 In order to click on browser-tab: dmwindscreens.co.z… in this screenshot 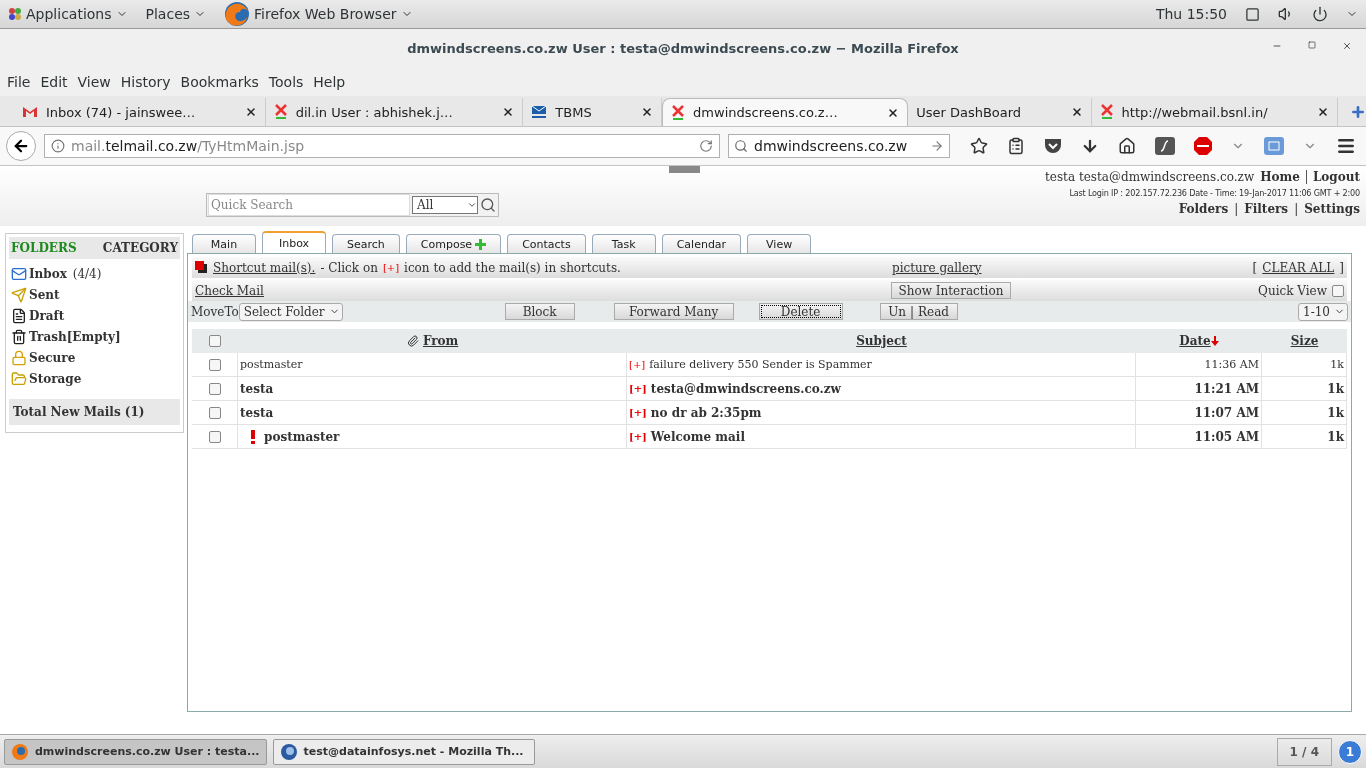, I will do `click(785, 112)`.